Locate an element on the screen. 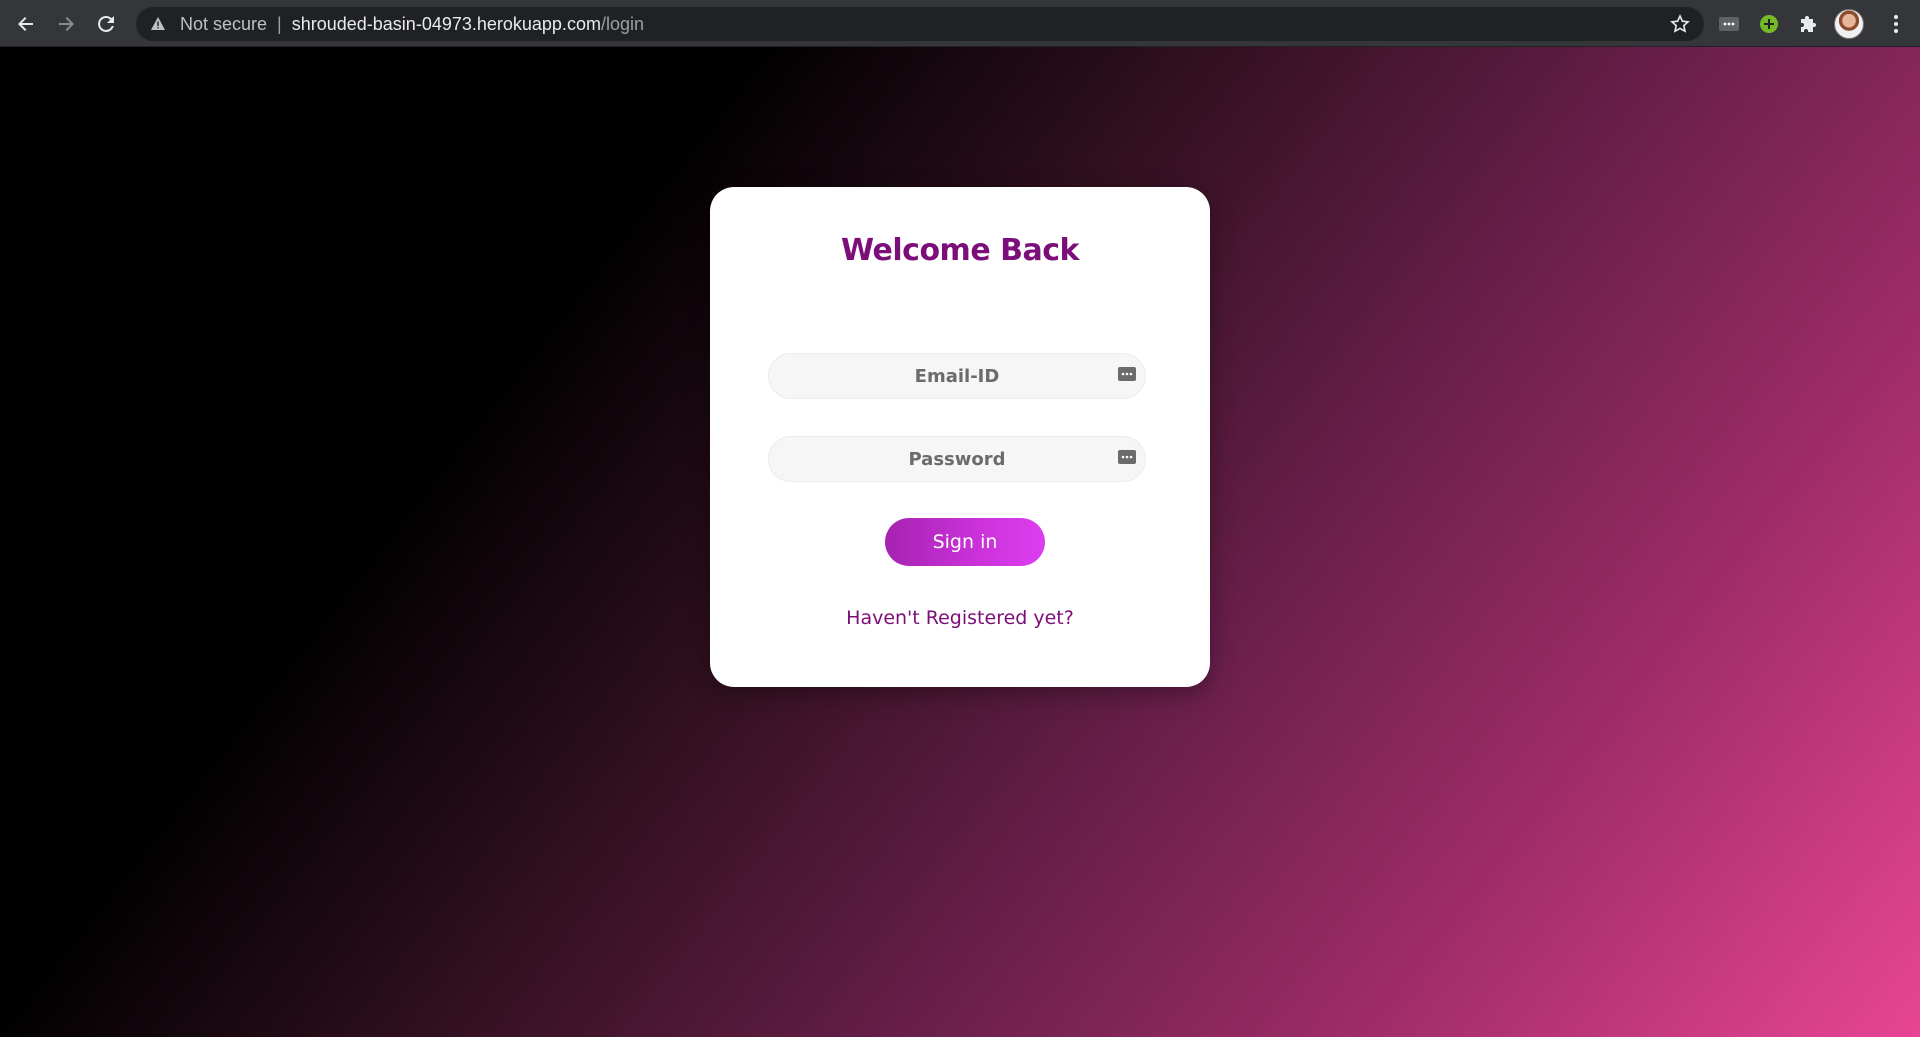 Image resolution: width=1920 pixels, height=1037 pixels. reload-button is located at coordinates (106, 24).